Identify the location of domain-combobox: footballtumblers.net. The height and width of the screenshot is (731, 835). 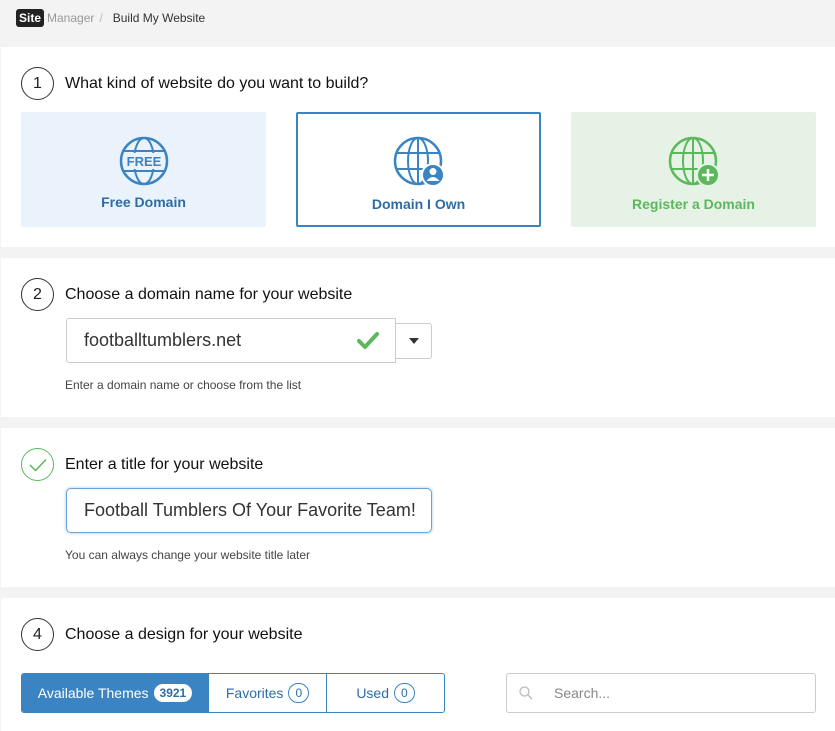
(249, 340).